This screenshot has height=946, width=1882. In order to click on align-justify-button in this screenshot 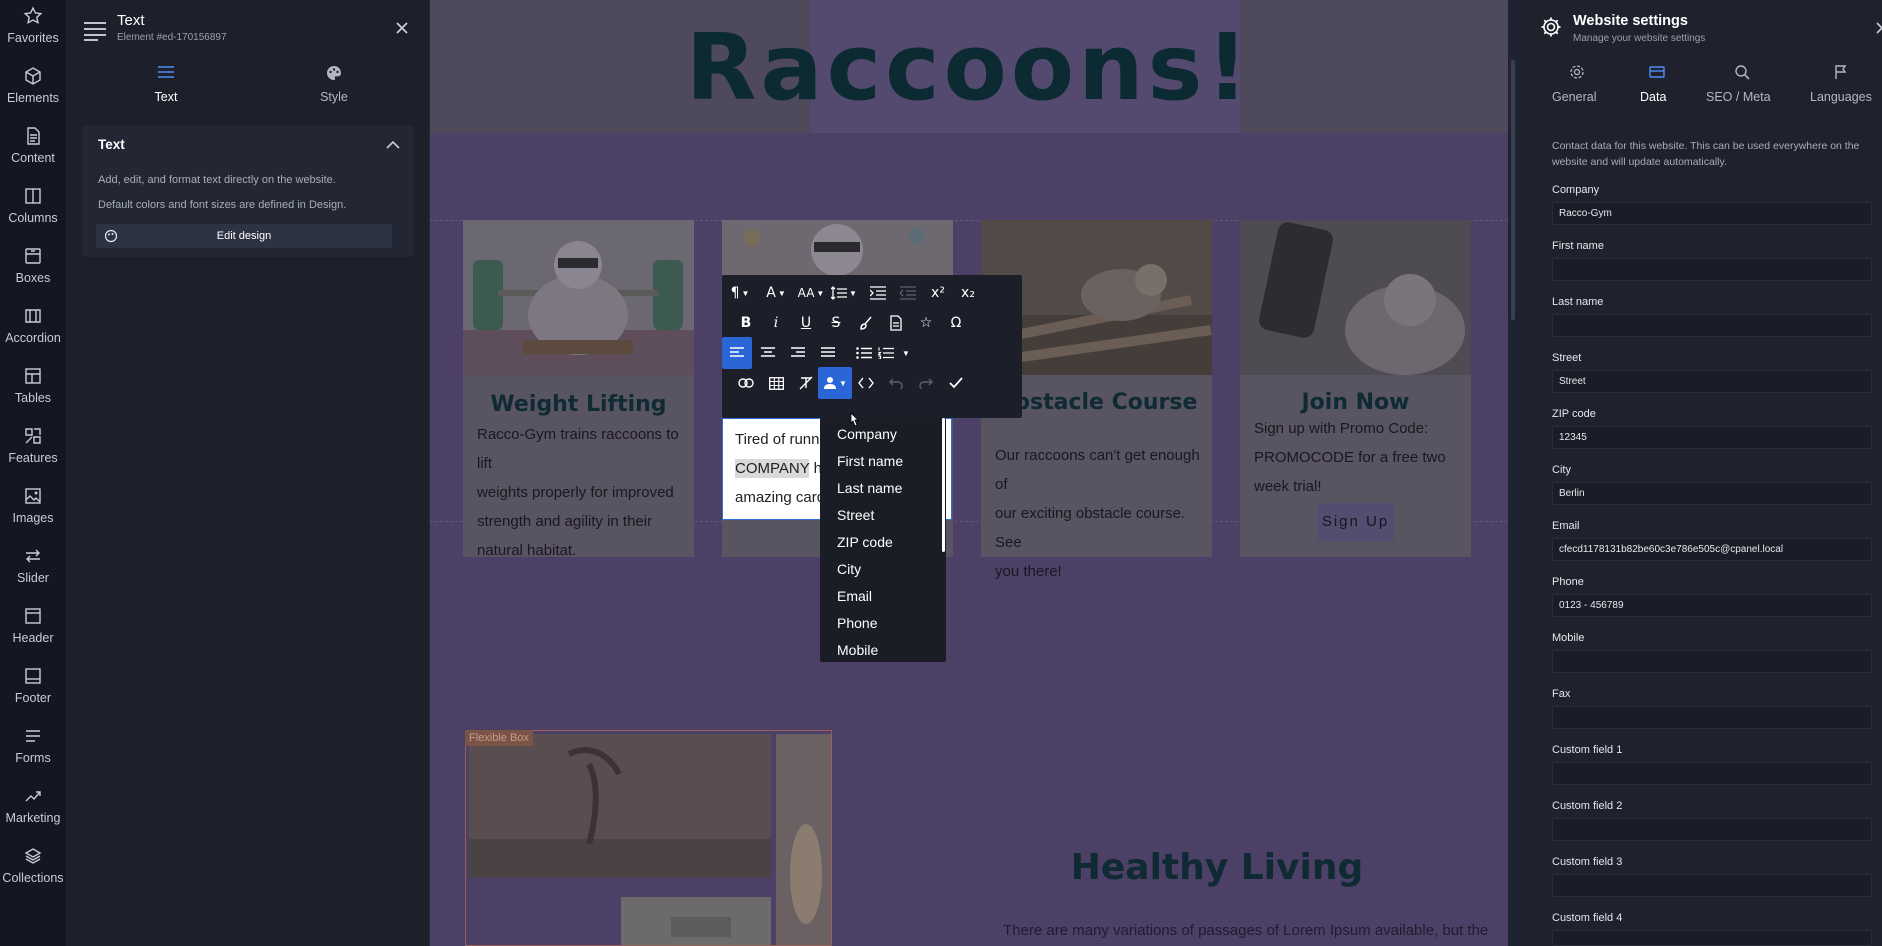, I will do `click(828, 353)`.